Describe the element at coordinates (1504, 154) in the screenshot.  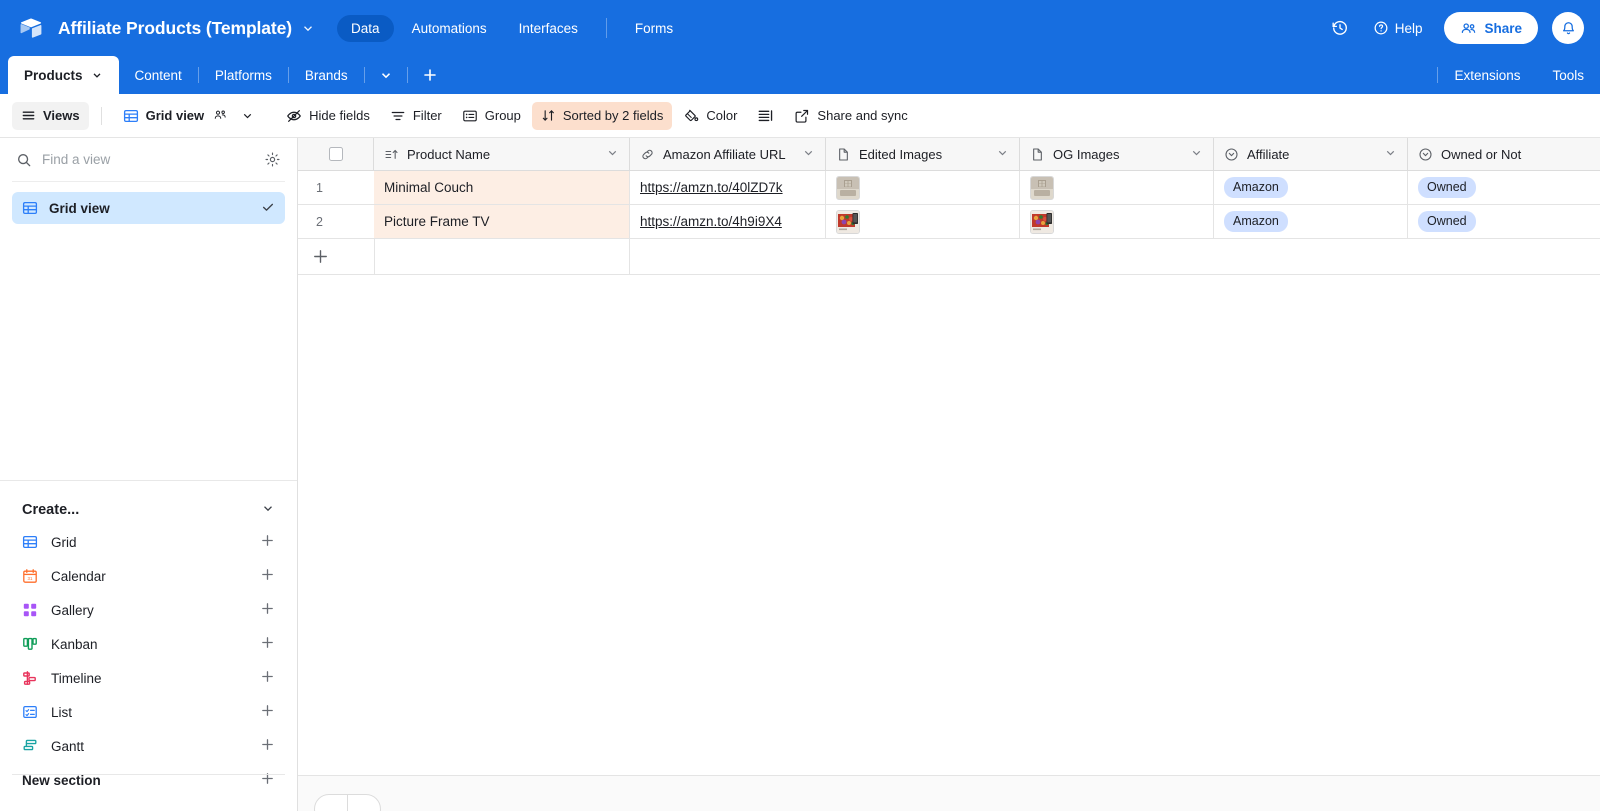
I see `column-header-owned-or-not: Owned or Not` at that location.